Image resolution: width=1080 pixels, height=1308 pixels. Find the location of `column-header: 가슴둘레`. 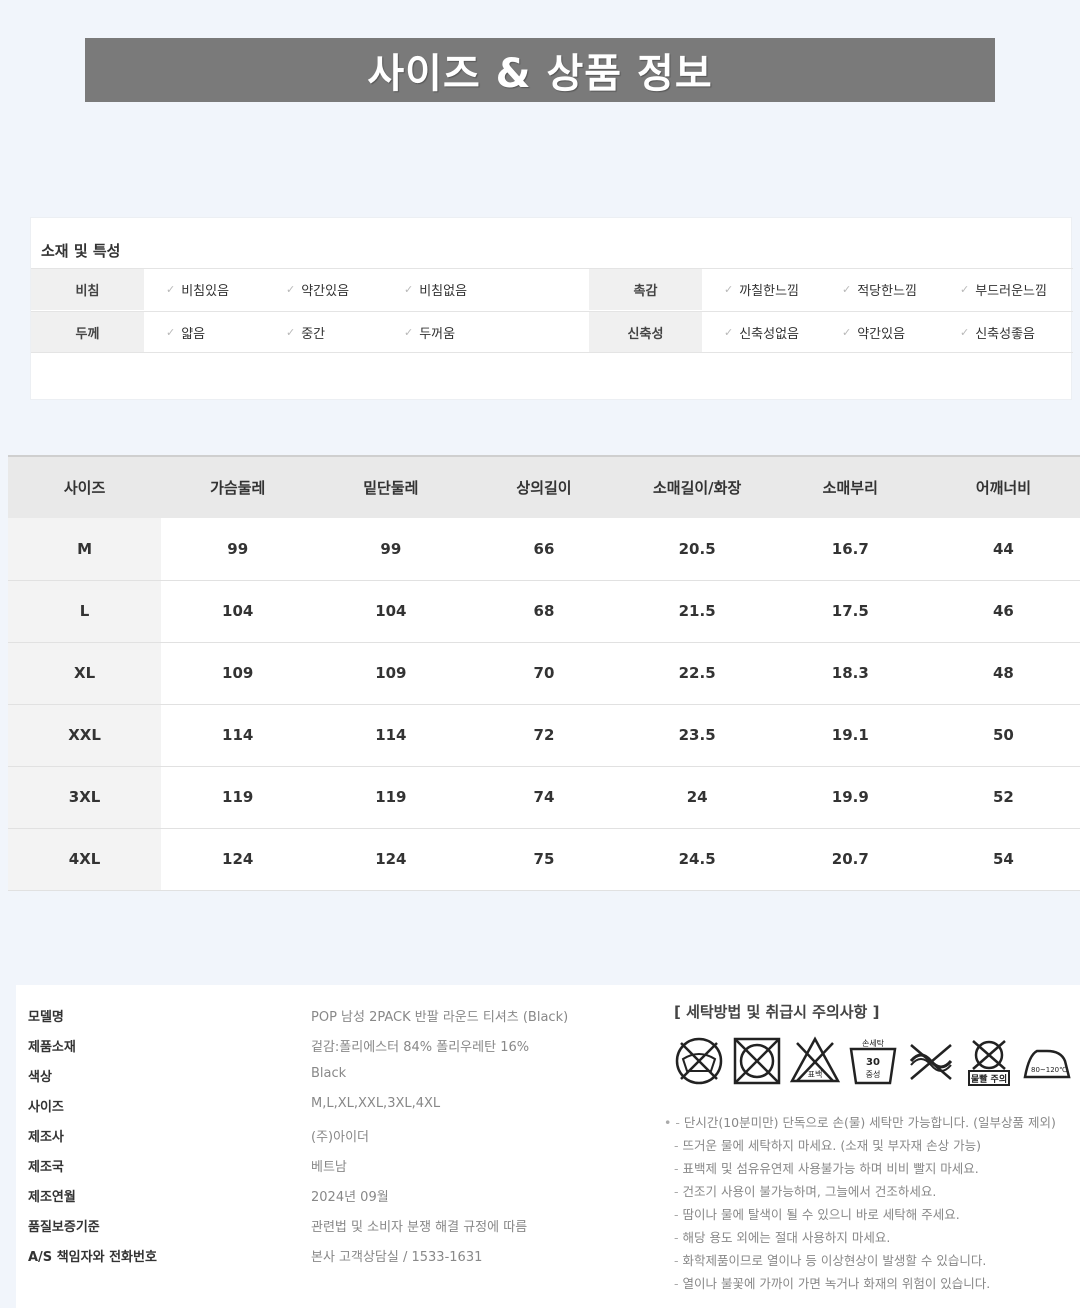

column-header: 가슴둘레 is located at coordinates (238, 486).